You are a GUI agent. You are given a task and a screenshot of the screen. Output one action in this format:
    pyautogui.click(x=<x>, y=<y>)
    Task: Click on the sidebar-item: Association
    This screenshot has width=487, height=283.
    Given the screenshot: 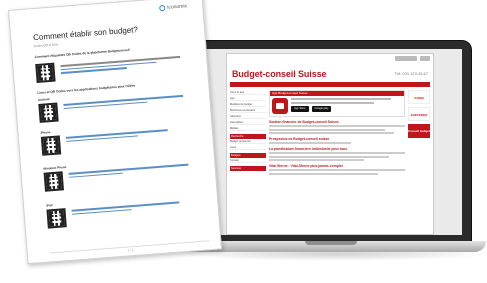 What is the action you would take?
    pyautogui.click(x=248, y=122)
    